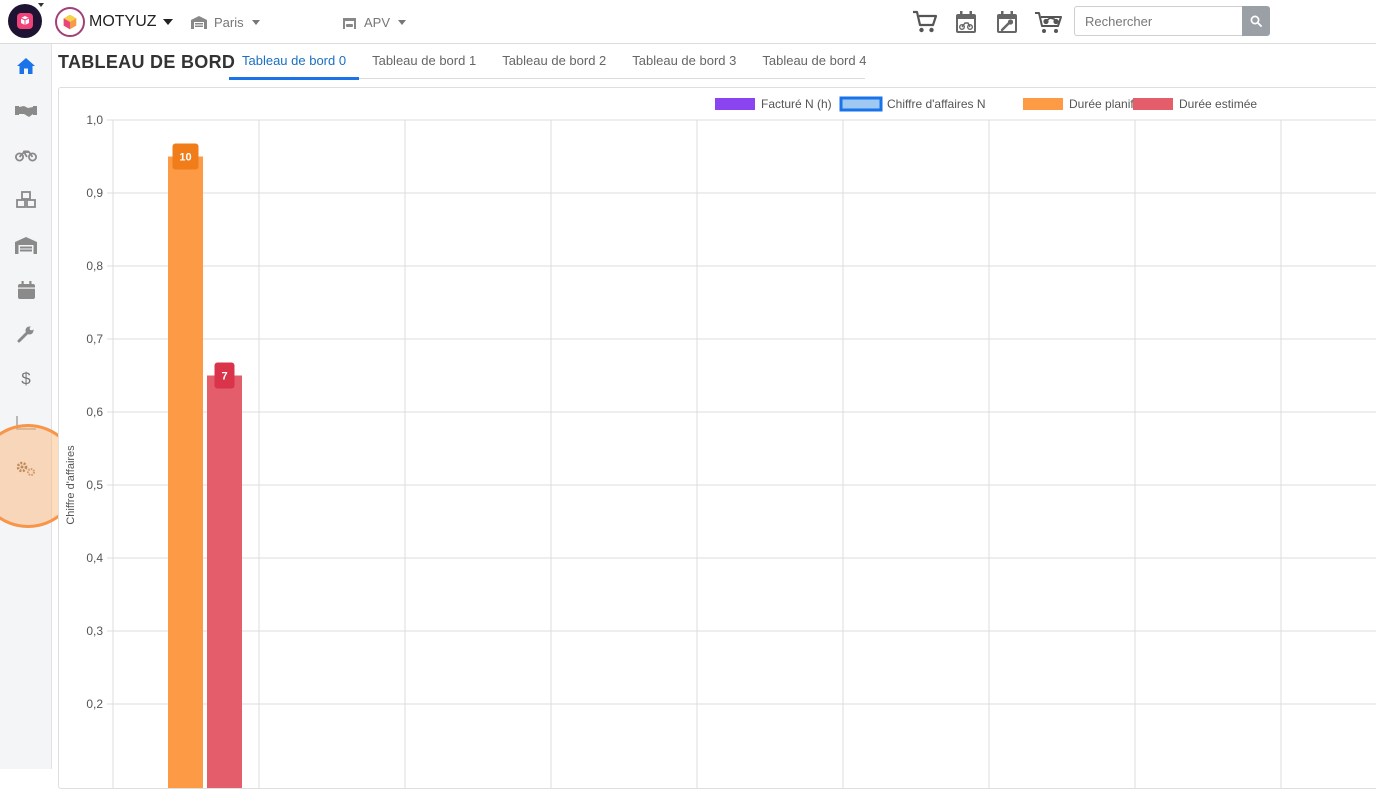 Image resolution: width=1376 pixels, height=789 pixels. I want to click on sidebar-item-workshop, so click(26, 334).